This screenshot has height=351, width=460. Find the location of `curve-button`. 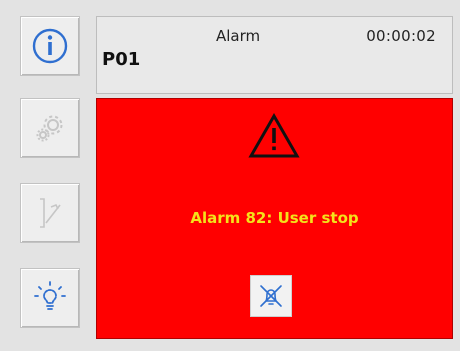

curve-button is located at coordinates (50, 213).